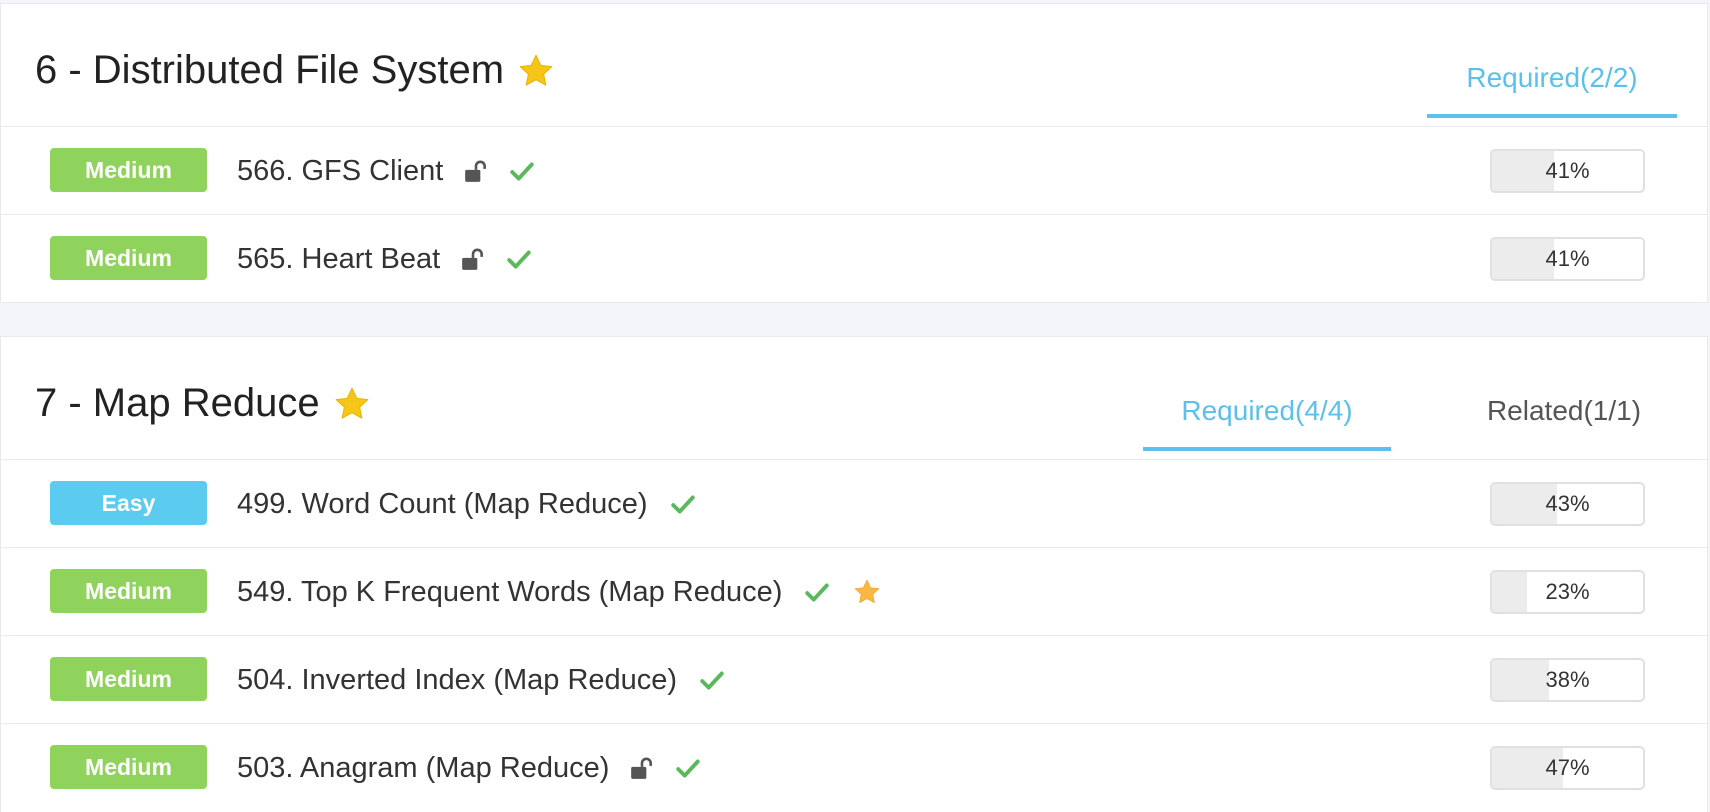  Describe the element at coordinates (1564, 423) in the screenshot. I see `tab-related: Related(1/1)` at that location.